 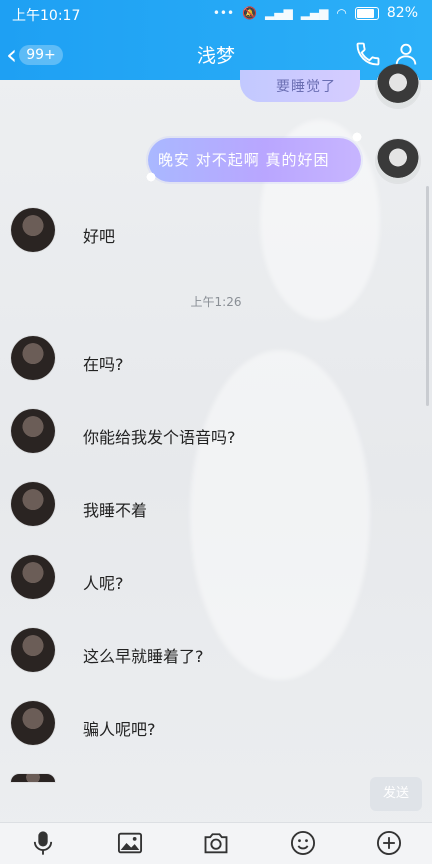 What do you see at coordinates (216, 54) in the screenshot?
I see `title-row: ‹ 99+ 浅梦` at bounding box center [216, 54].